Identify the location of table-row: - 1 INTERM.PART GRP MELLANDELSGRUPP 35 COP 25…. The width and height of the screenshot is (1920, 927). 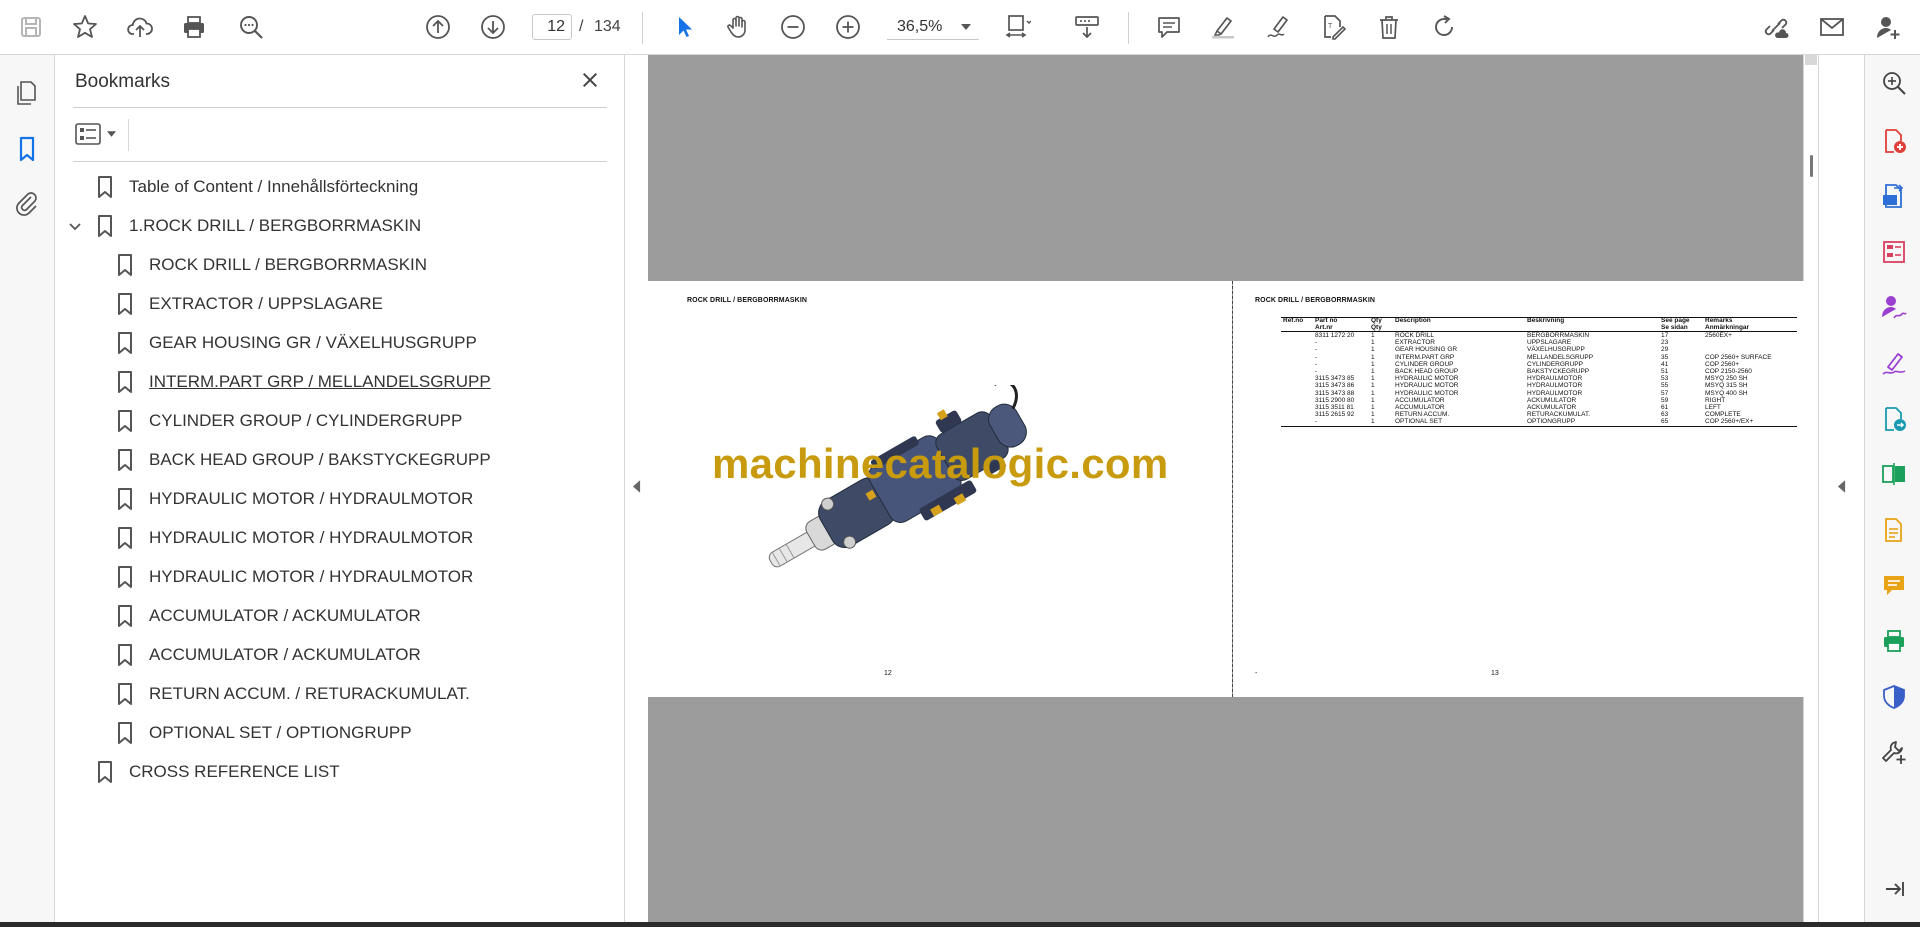
(1539, 357).